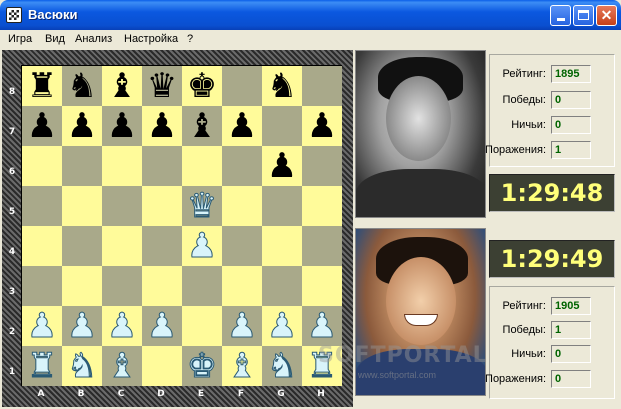  Describe the element at coordinates (82, 166) in the screenshot. I see `square-b6` at that location.